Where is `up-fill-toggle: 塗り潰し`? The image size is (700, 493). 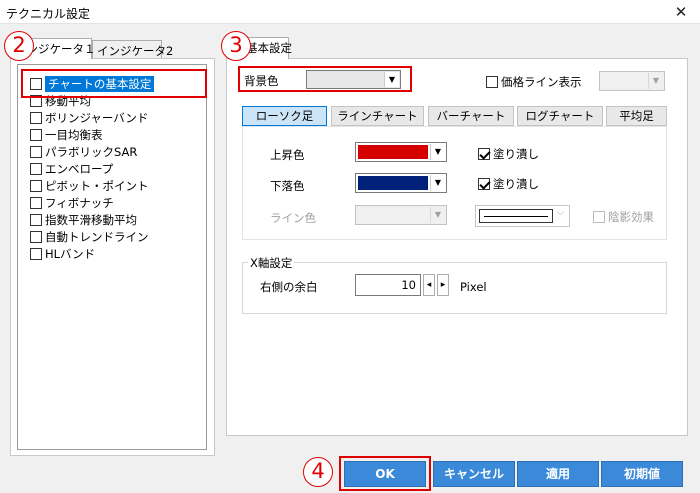 up-fill-toggle: 塗り潰し is located at coordinates (508, 153).